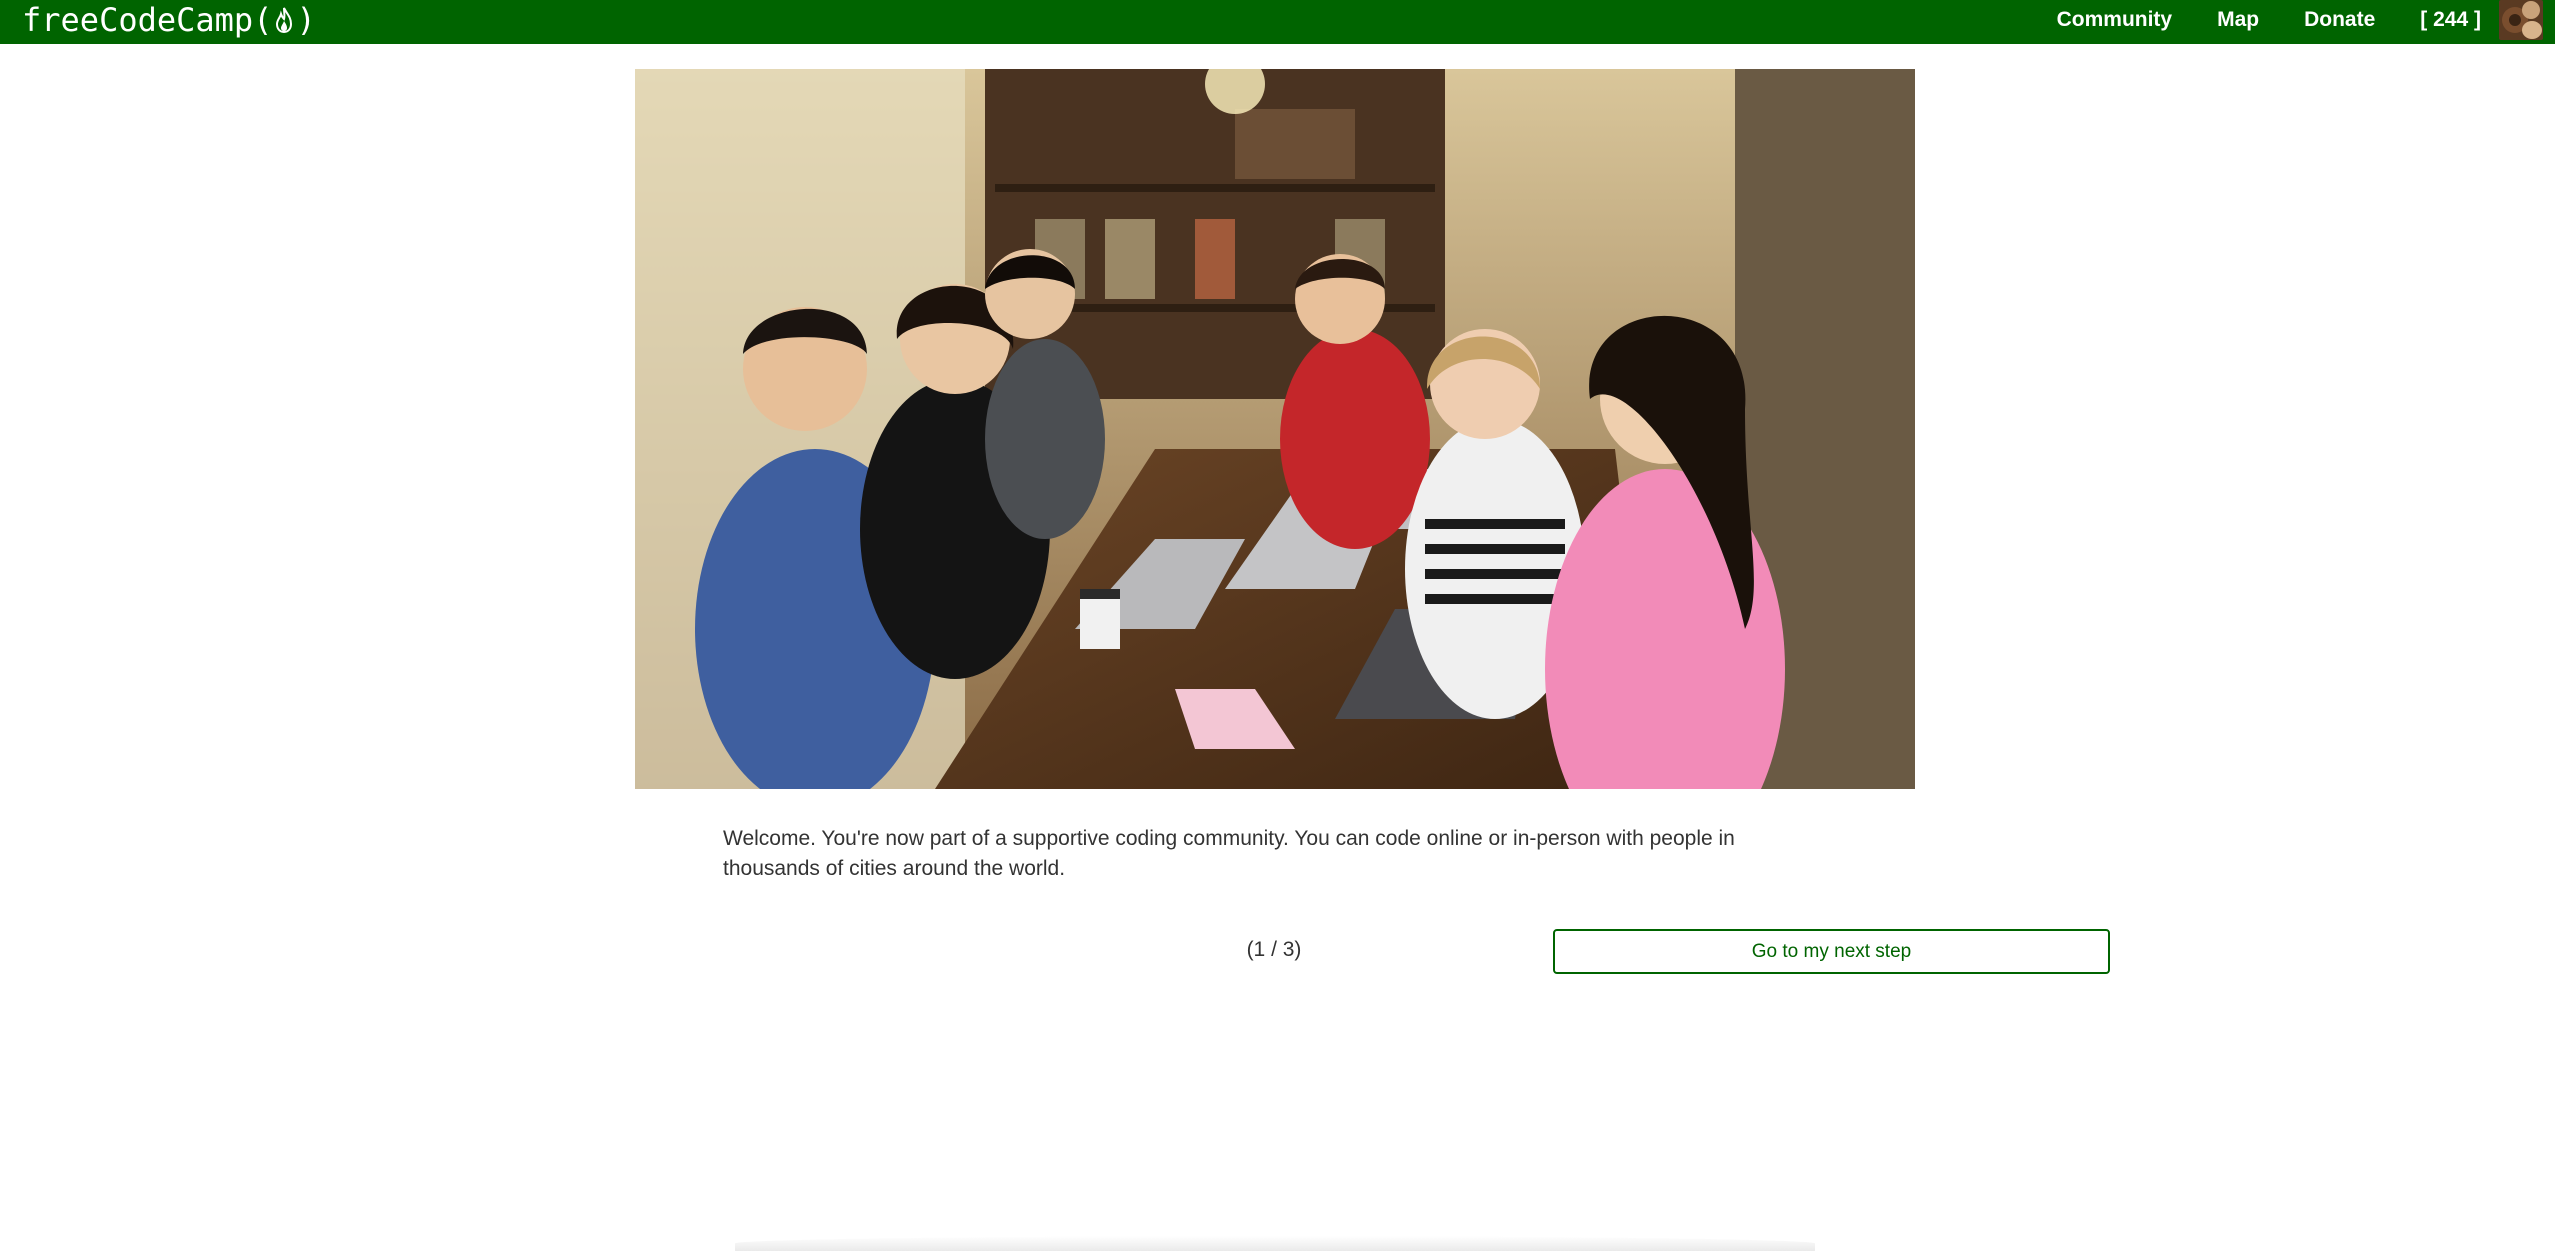 Image resolution: width=2555 pixels, height=1251 pixels. Describe the element at coordinates (2450, 20) in the screenshot. I see `points-counter: [ 244 ]` at that location.